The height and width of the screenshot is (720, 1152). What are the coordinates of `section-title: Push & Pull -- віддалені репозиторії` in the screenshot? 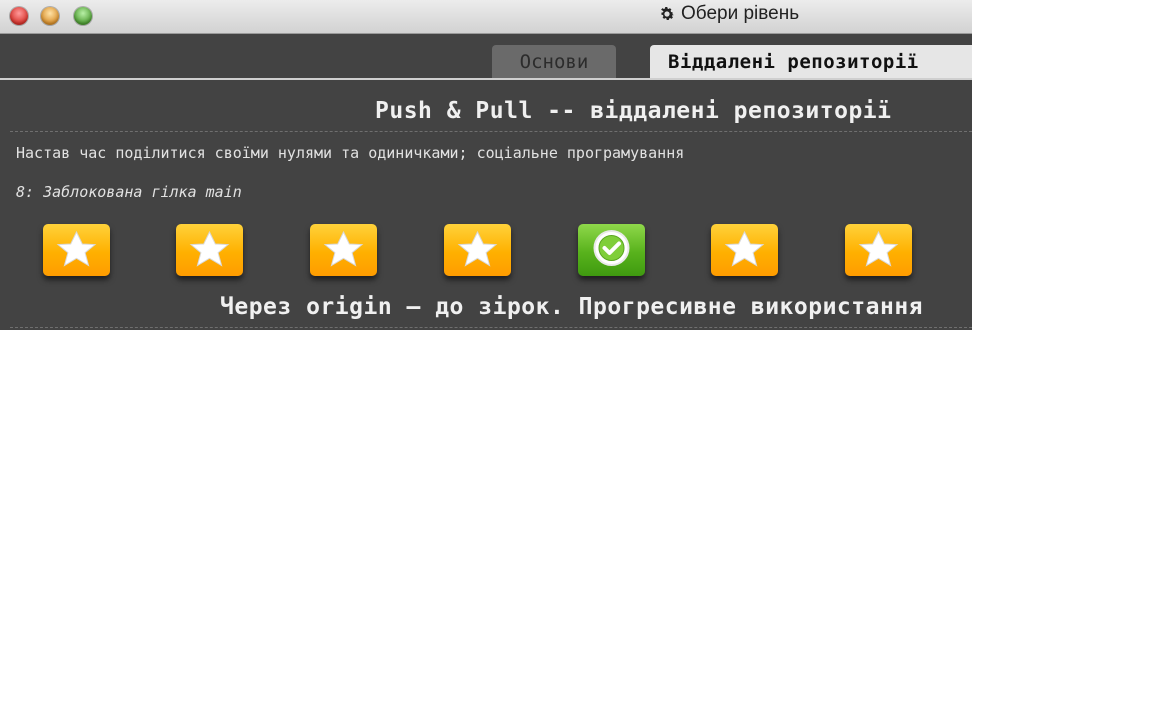 It's located at (633, 111).